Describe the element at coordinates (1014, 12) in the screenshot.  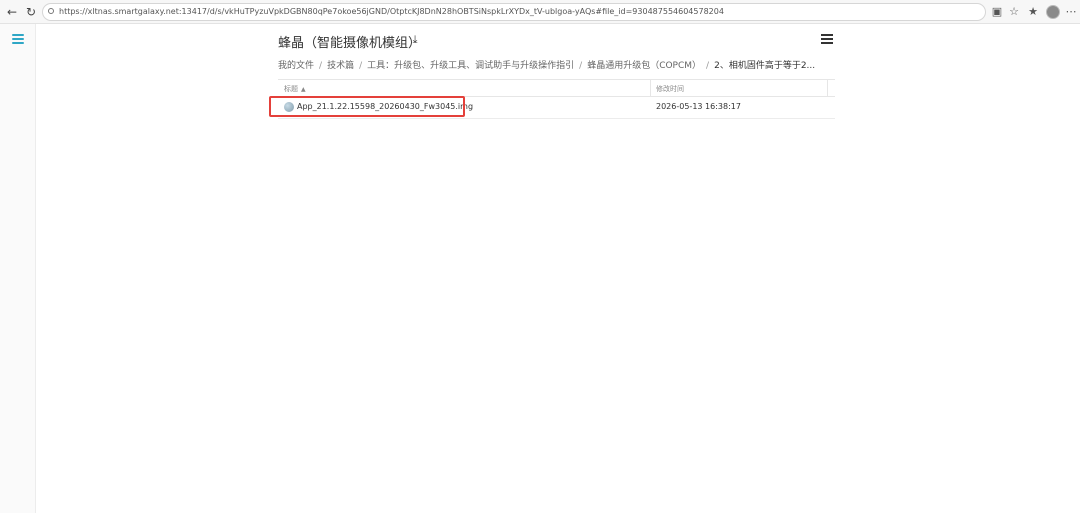
I see `favorite-star-icon: ☆` at that location.